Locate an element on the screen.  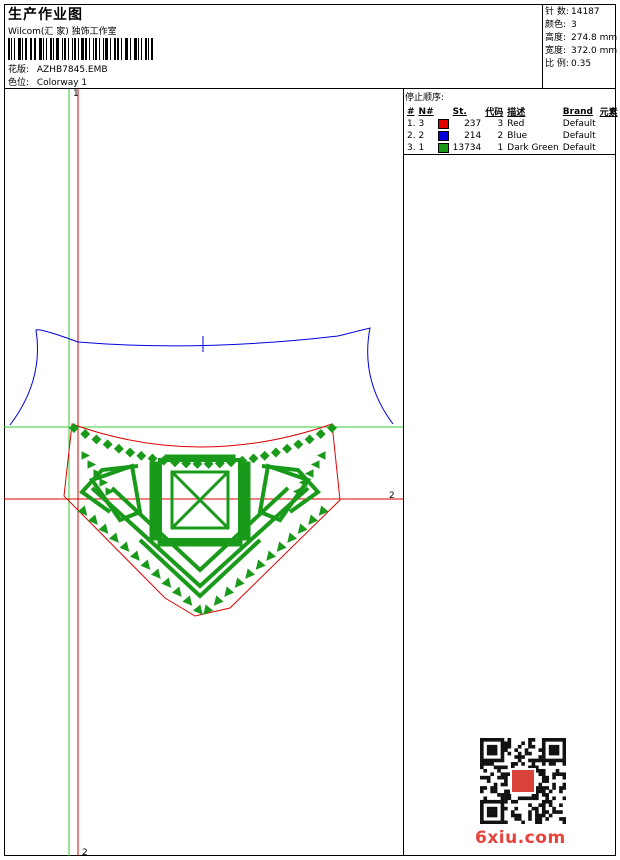
design-outline is located at coordinates (202, 520).